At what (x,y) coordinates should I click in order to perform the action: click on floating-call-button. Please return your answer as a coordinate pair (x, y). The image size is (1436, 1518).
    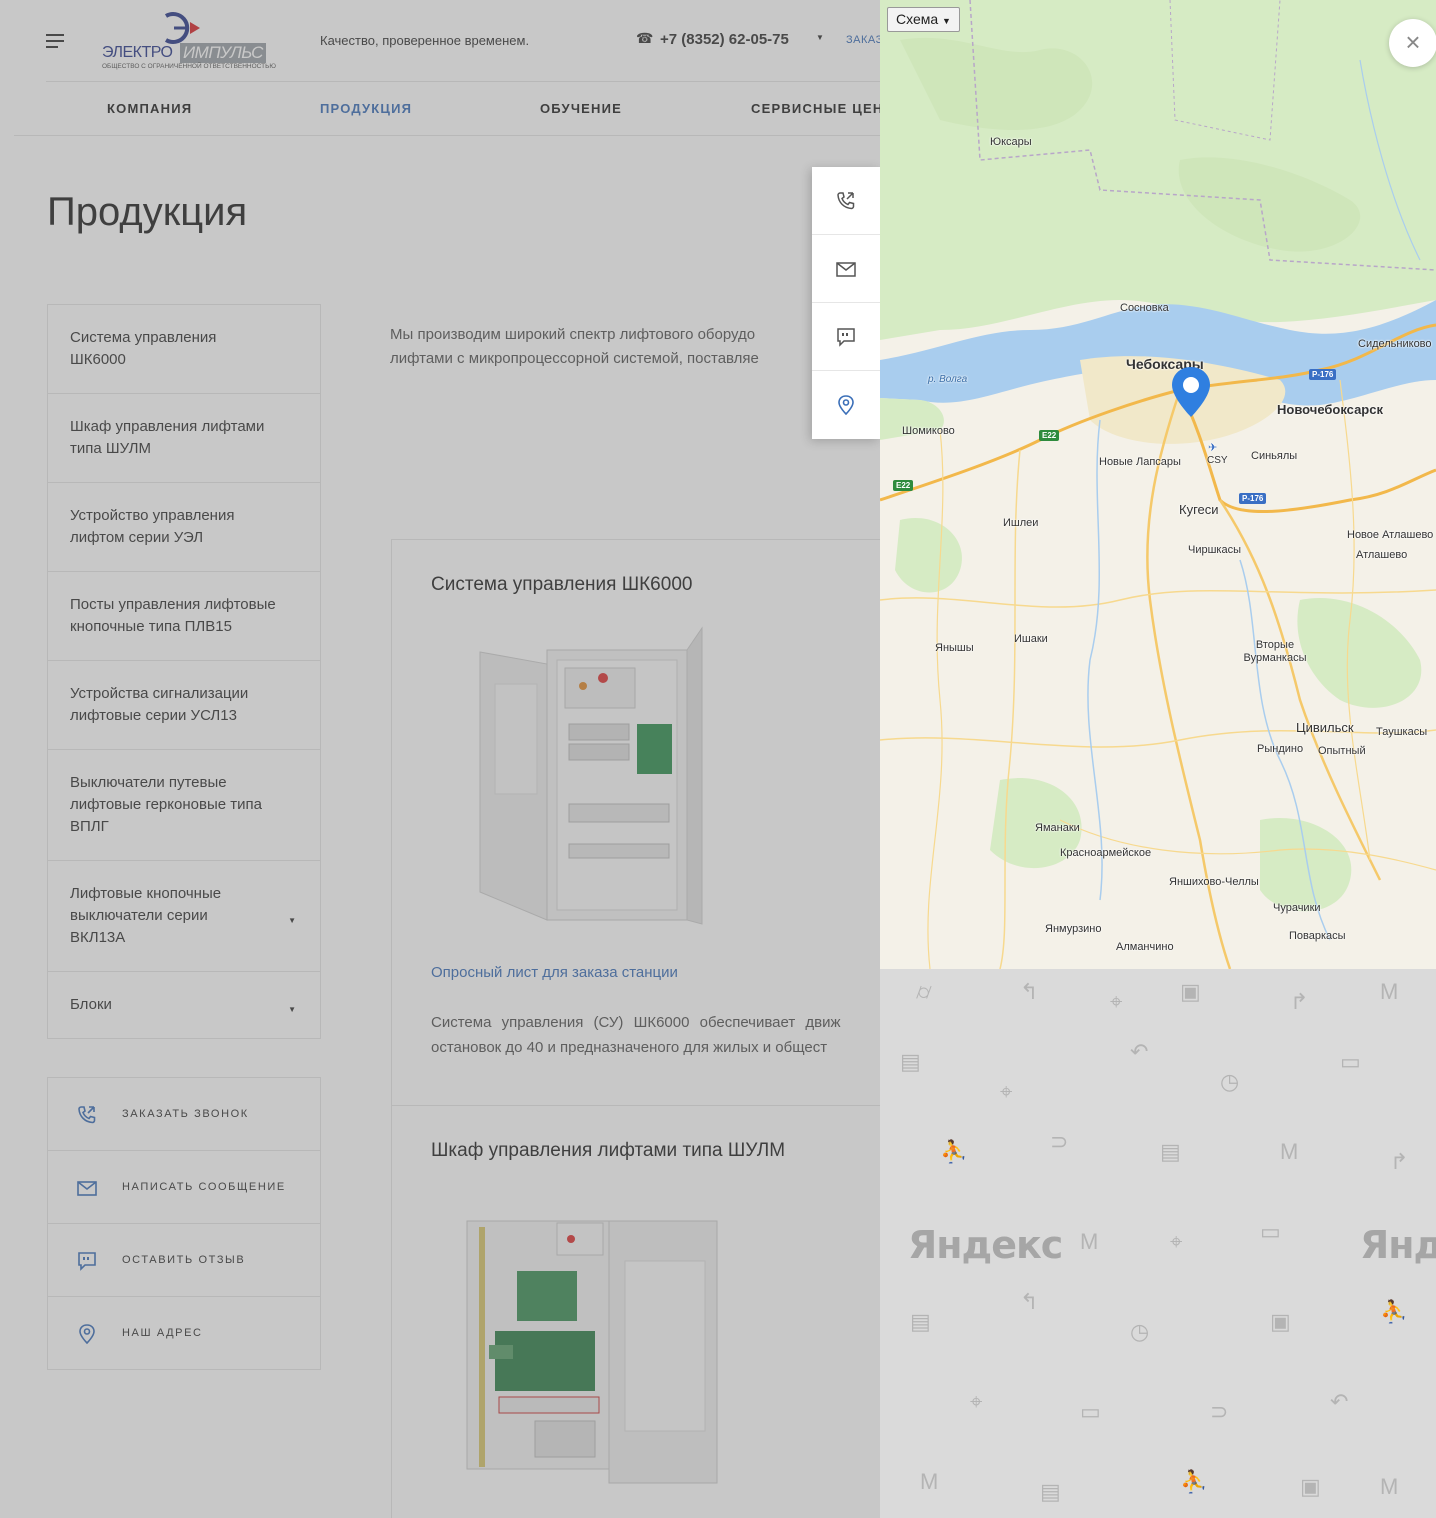
    Looking at the image, I should click on (846, 201).